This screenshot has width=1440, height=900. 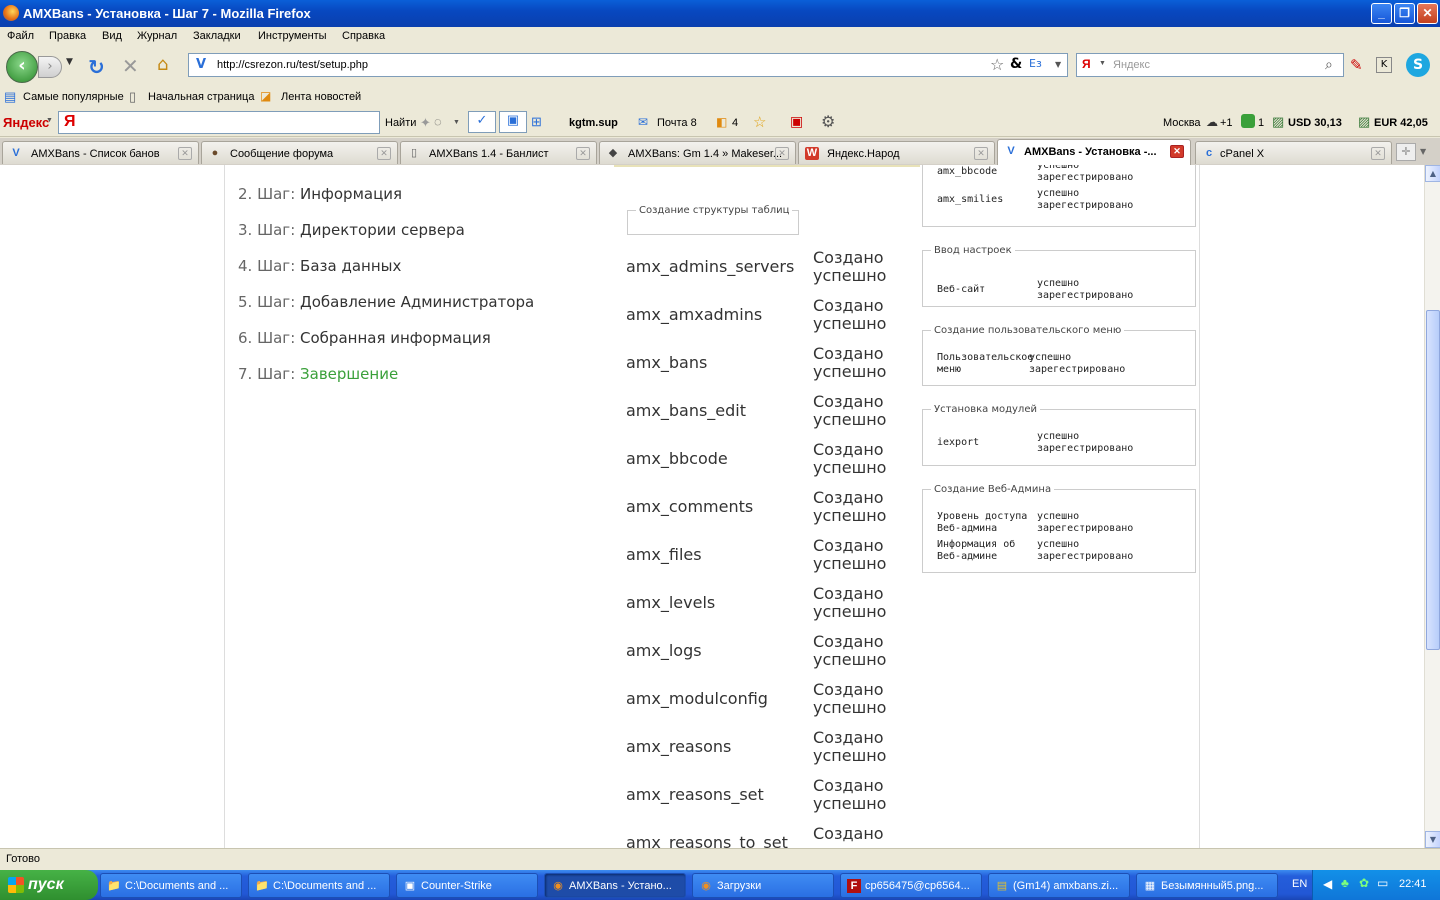 I want to click on translate-icon: Eз, so click(x=1035, y=63).